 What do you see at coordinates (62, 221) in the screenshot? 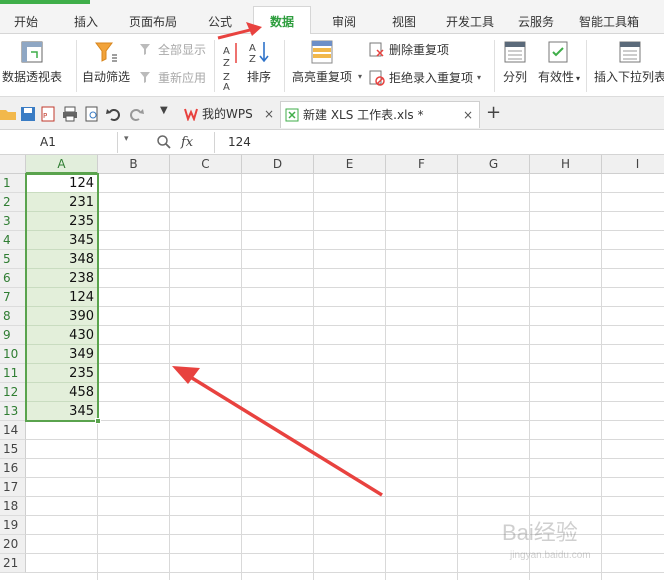
I see `cell-a3: 235` at bounding box center [62, 221].